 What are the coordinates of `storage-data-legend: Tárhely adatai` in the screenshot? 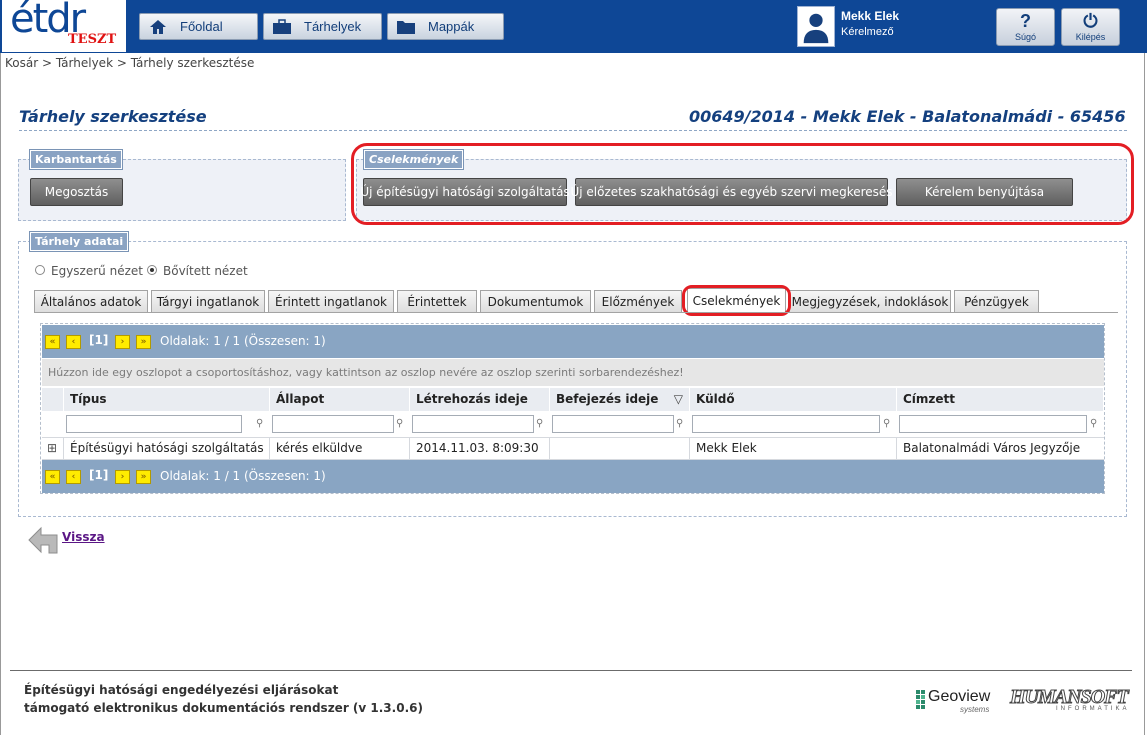 It's located at (79, 241).